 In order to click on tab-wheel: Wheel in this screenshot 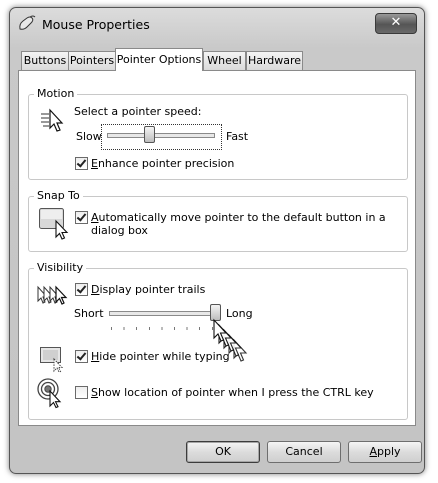, I will do `click(224, 60)`.